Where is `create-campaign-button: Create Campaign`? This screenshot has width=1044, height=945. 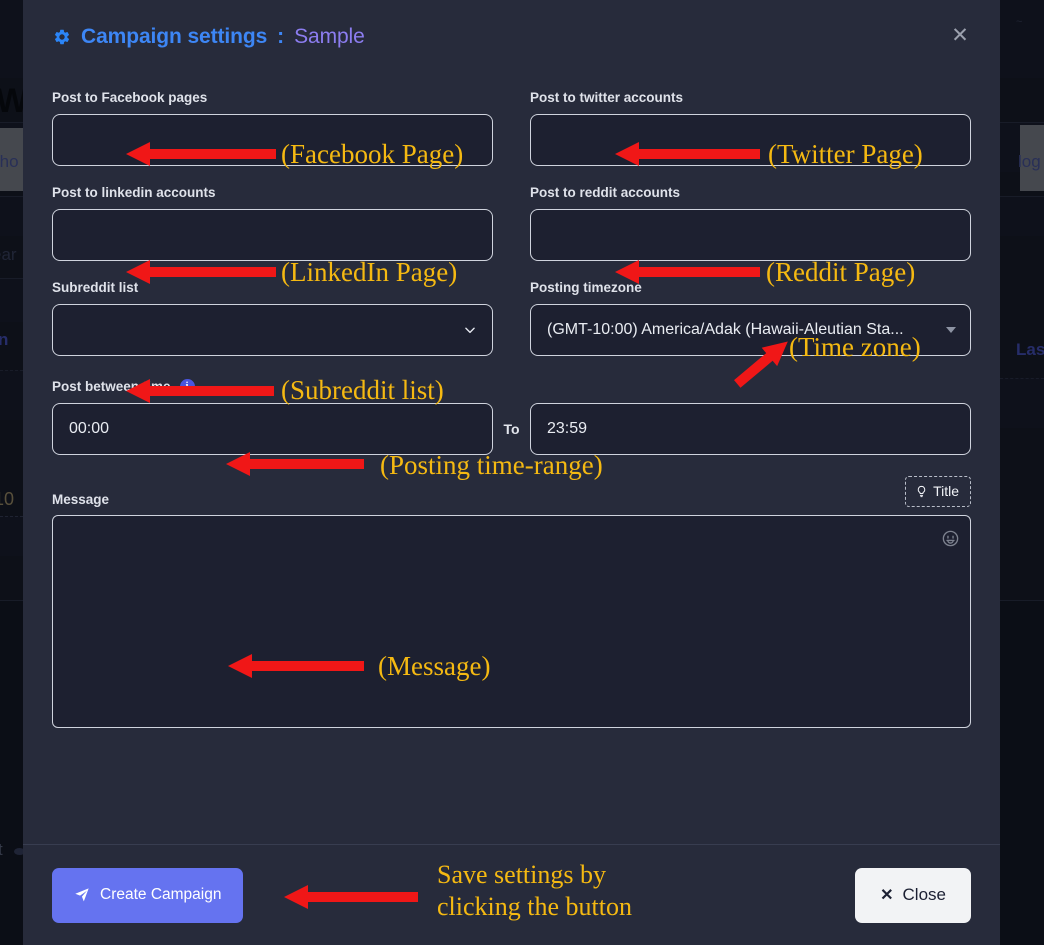
create-campaign-button: Create Campaign is located at coordinates (148, 895).